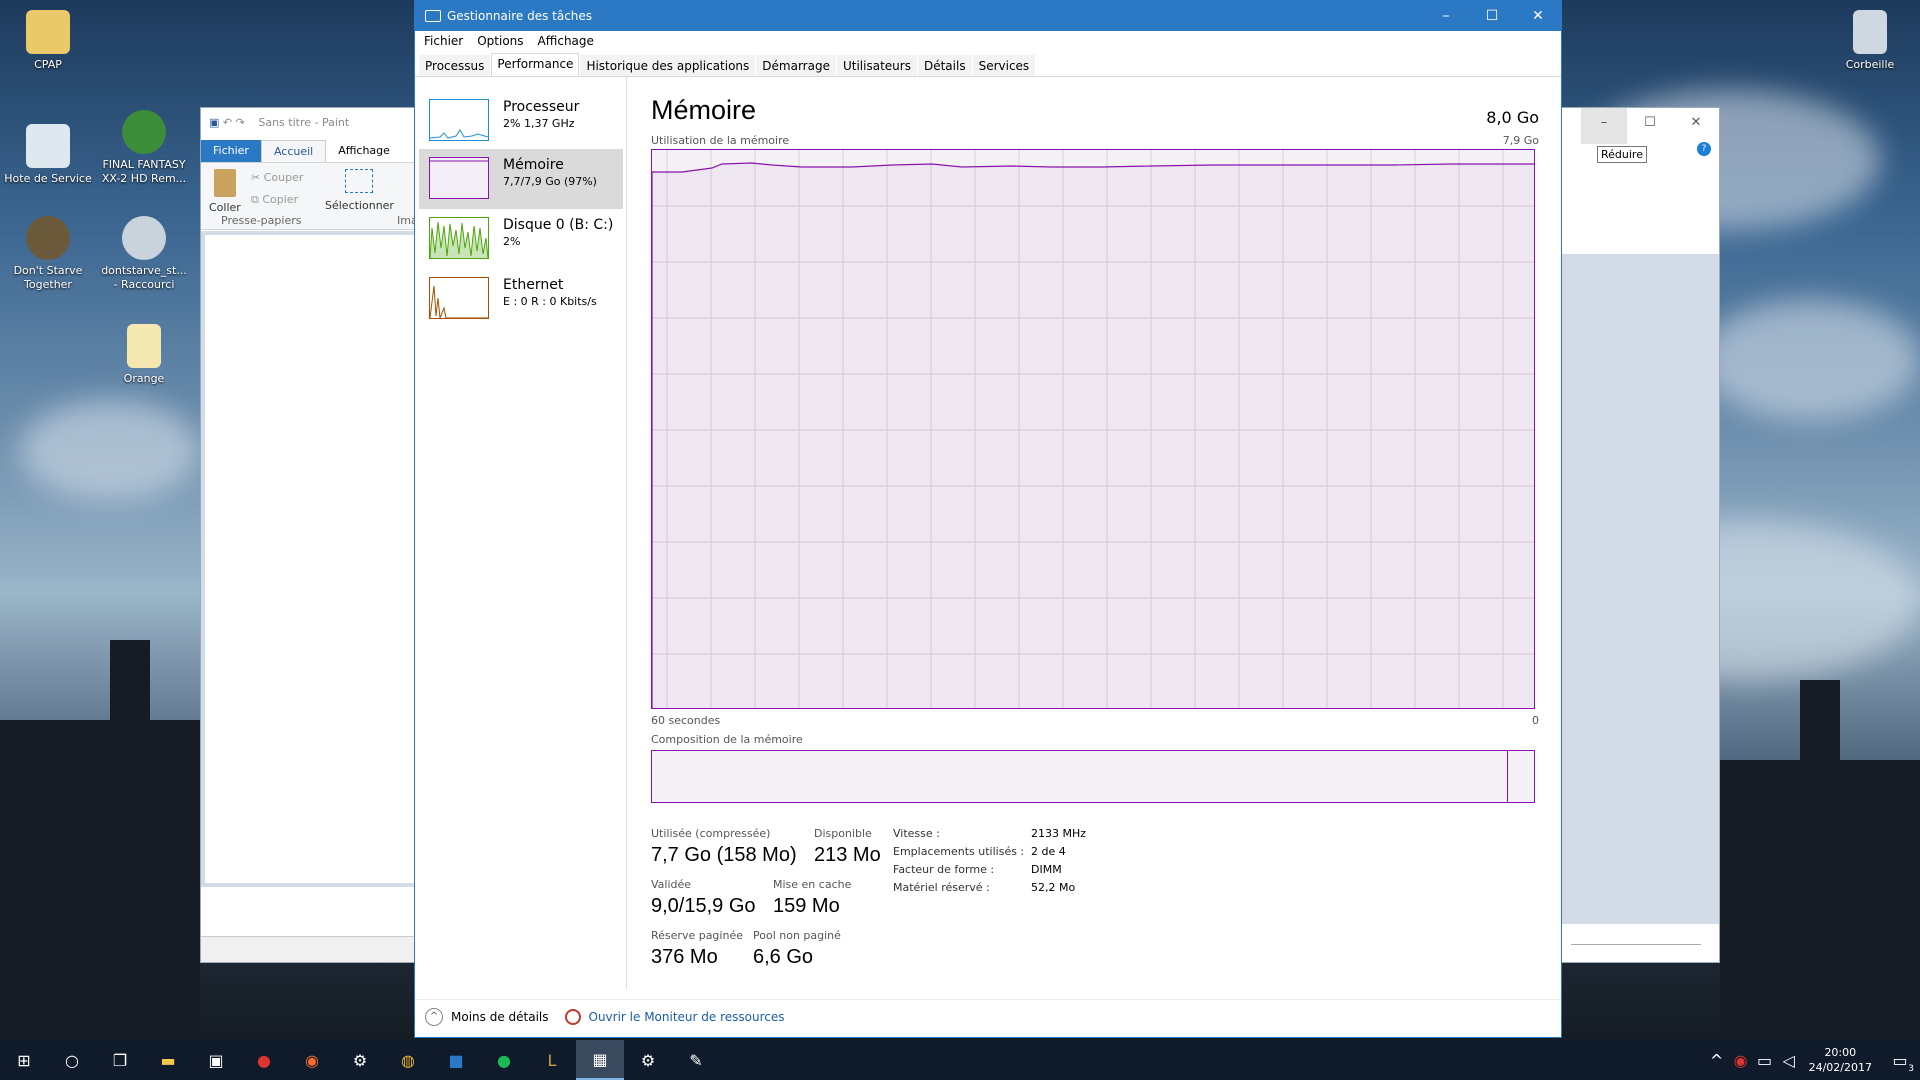 This screenshot has width=1920, height=1080. Describe the element at coordinates (550, 181) in the screenshot. I see `sidebar-sub: 7,7/7,9 Go (97%)` at that location.